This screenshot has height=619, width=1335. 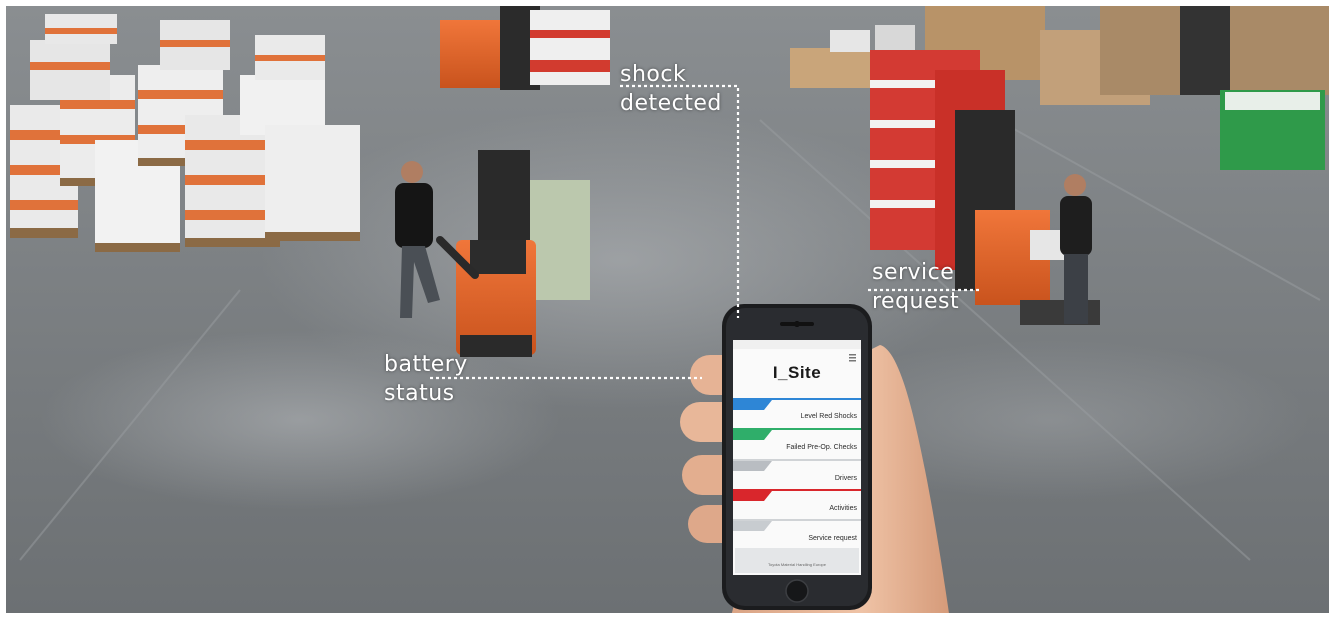 I want to click on battery-label-line1: battery, so click(x=426, y=364).